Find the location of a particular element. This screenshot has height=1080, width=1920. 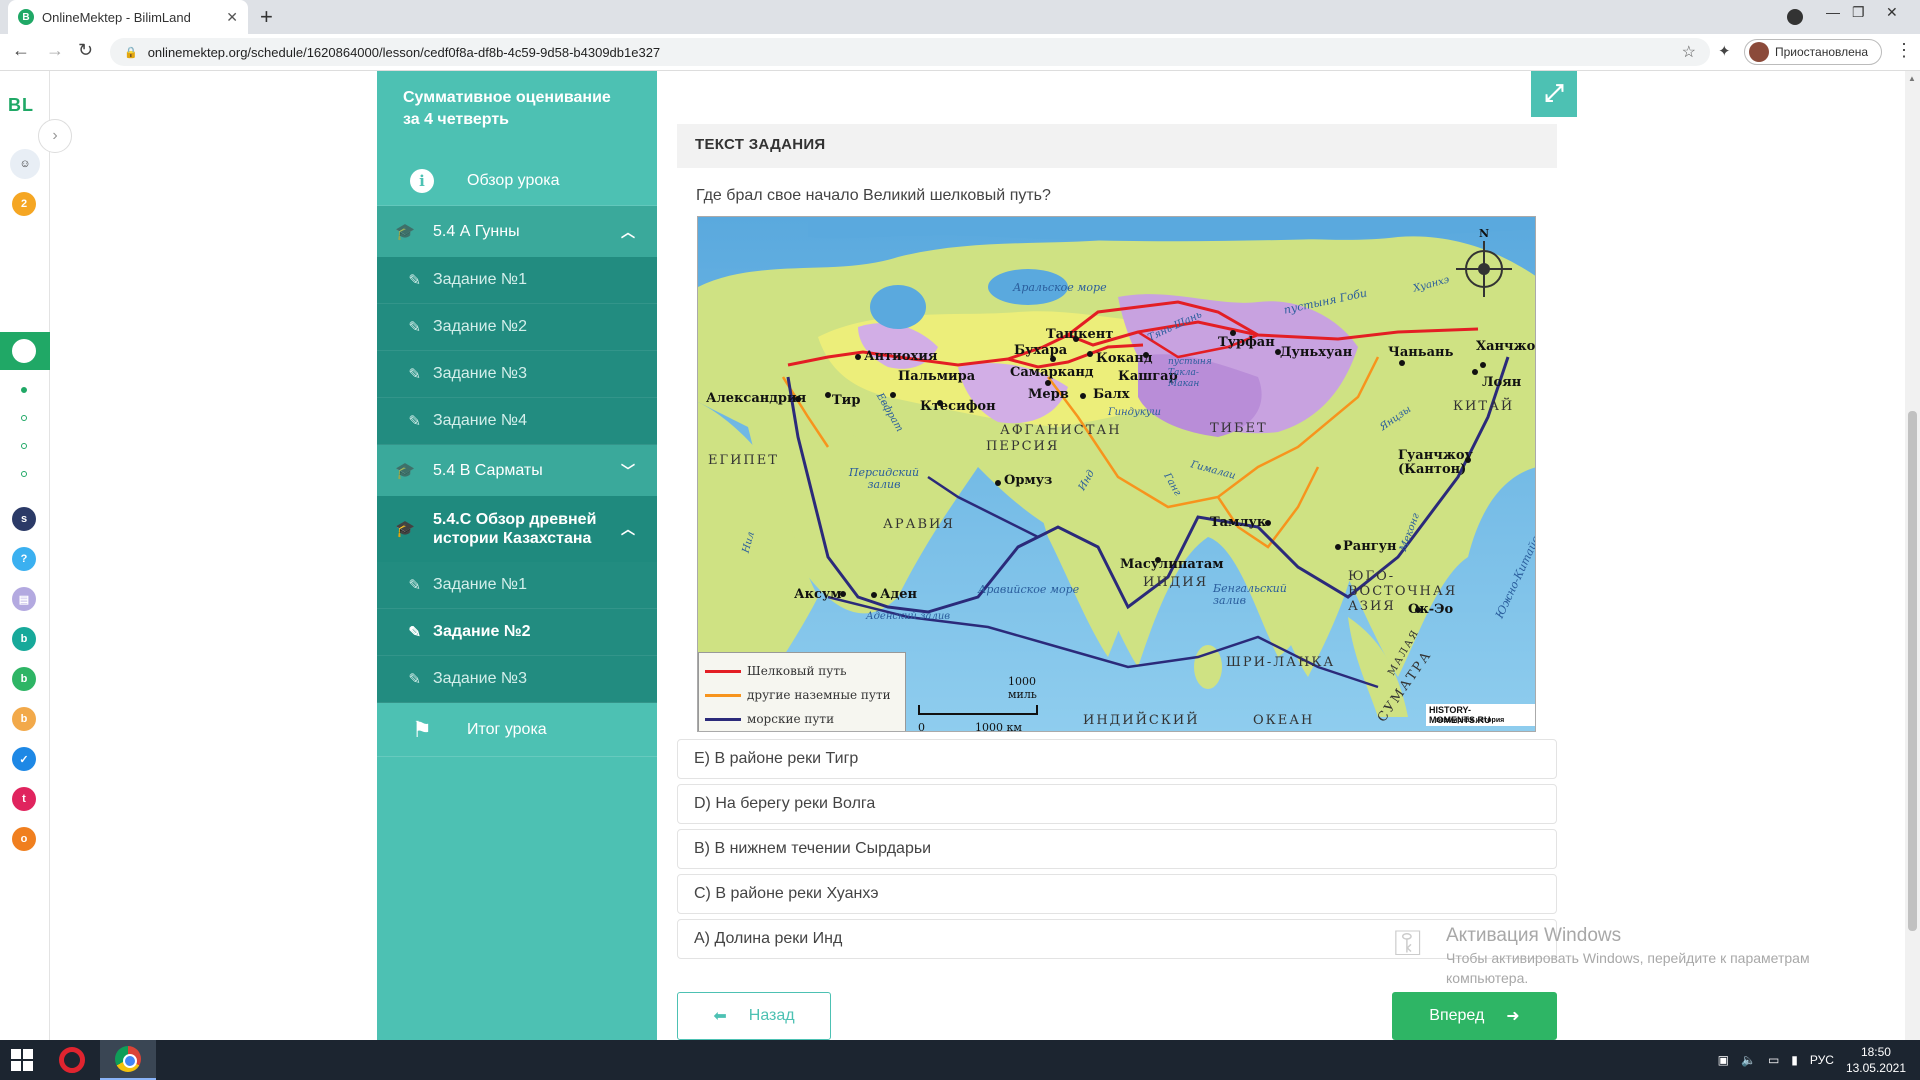

map-watermark-sub: всемирная история is located at coordinates (1470, 720).